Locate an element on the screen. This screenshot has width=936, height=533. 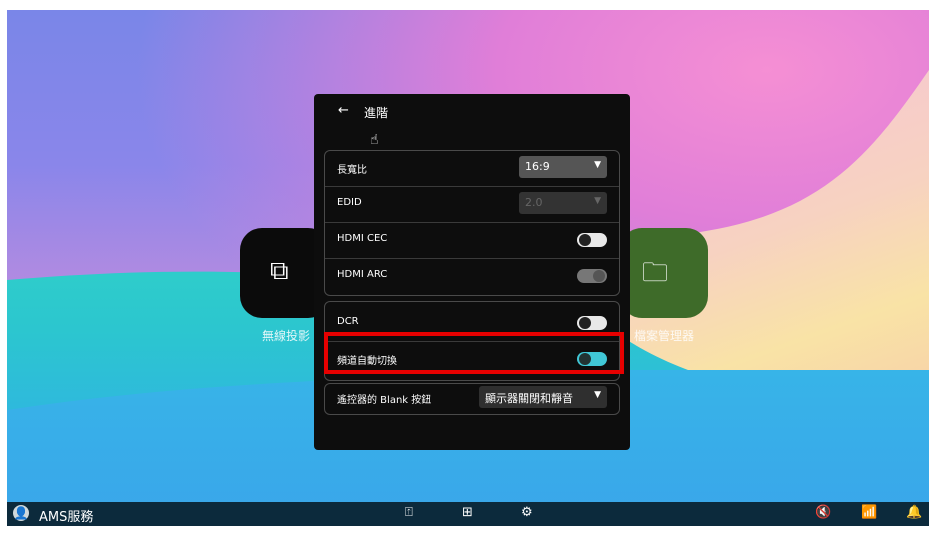
row-label: DCR is located at coordinates (348, 321).